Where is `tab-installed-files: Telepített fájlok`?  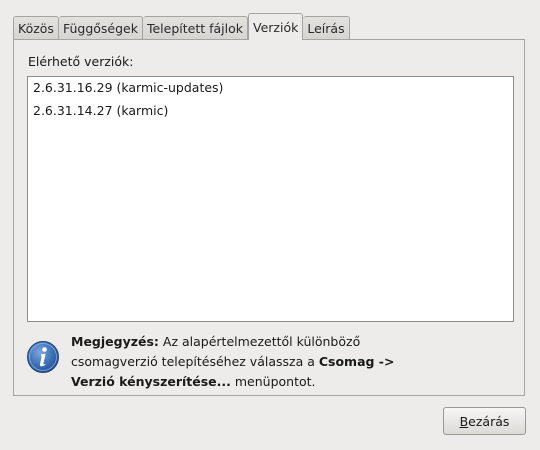 tab-installed-files: Telepített fájlok is located at coordinates (195, 28).